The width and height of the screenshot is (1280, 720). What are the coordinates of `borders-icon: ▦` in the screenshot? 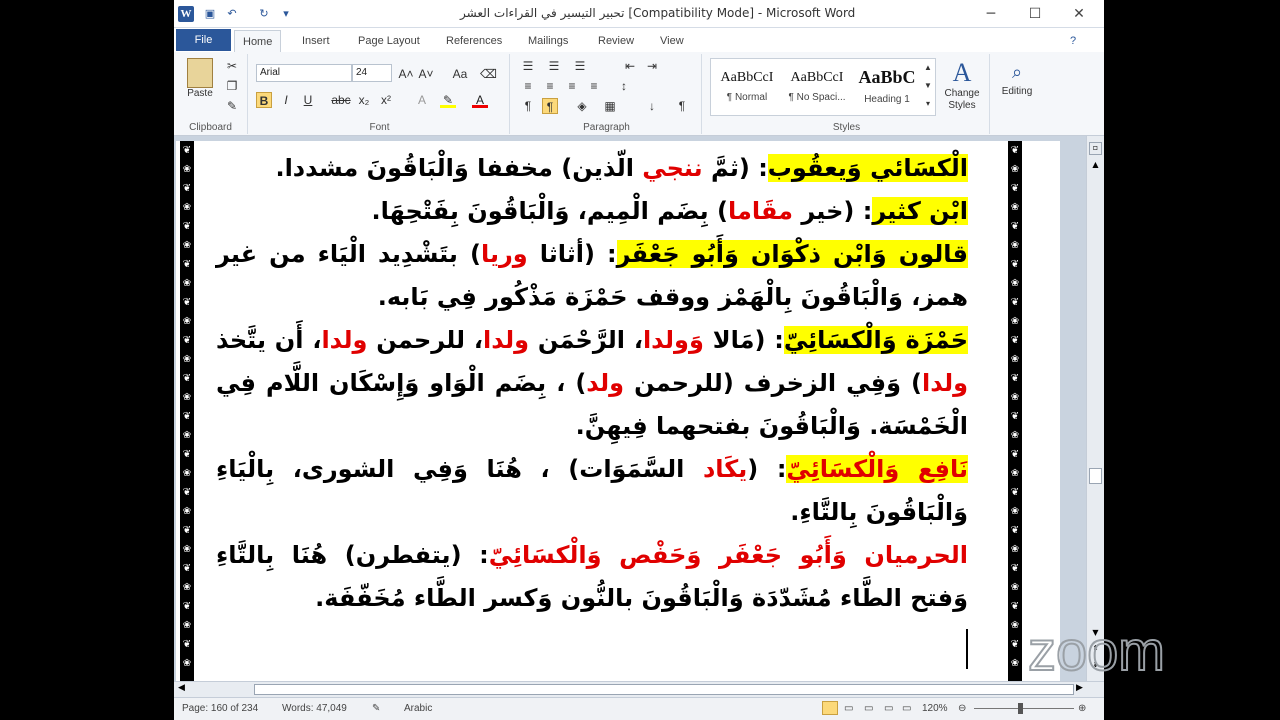 It's located at (610, 106).